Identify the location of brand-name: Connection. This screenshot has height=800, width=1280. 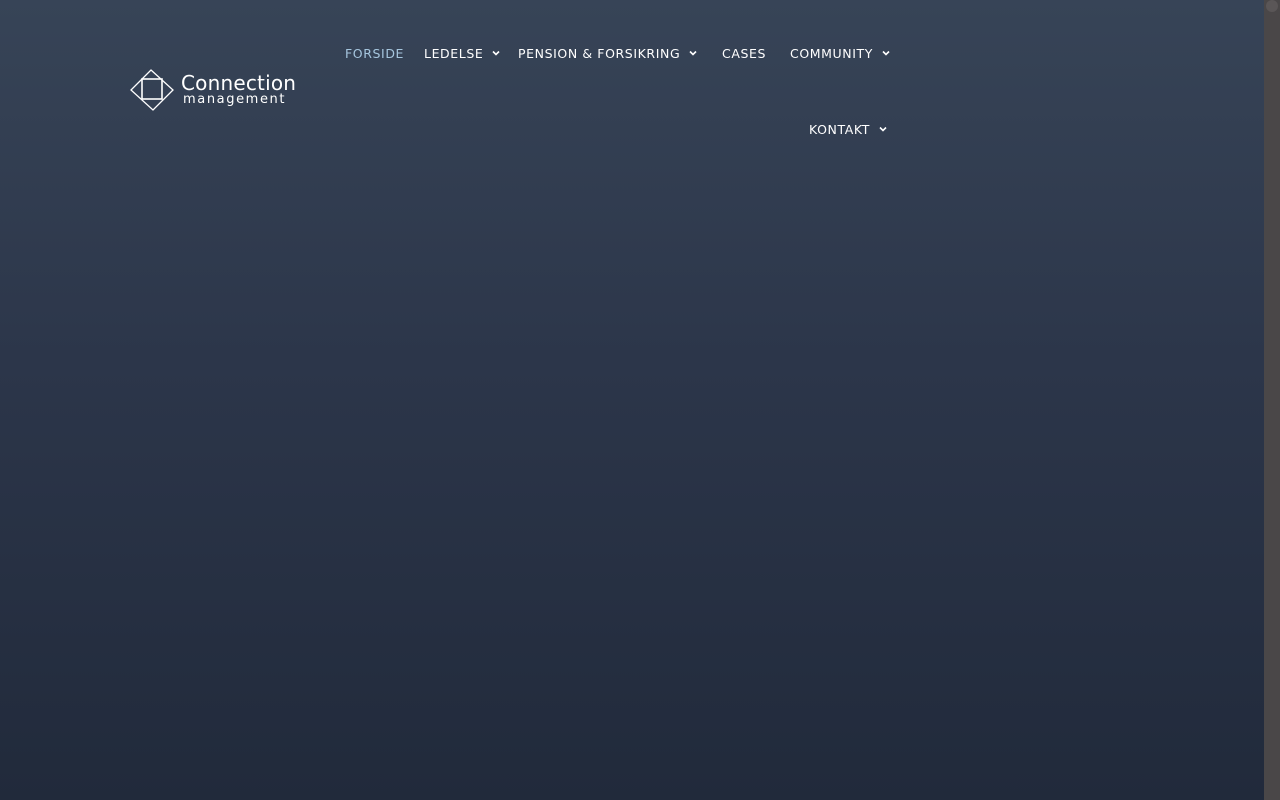
(239, 83).